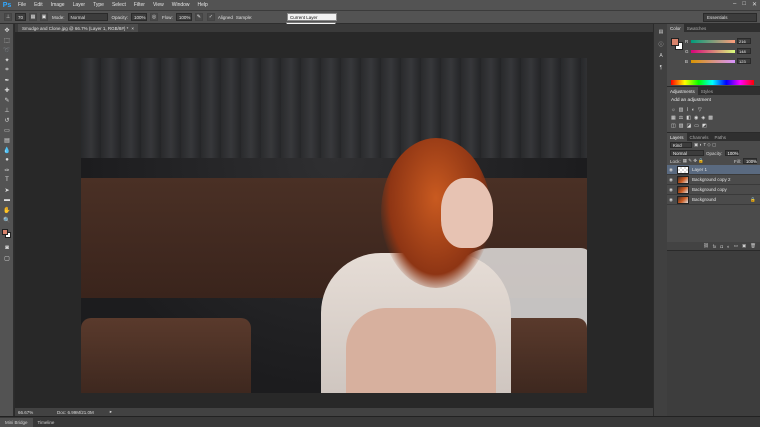 This screenshot has width=760, height=427. I want to click on crop-tool-icon: ⌗, so click(7, 70).